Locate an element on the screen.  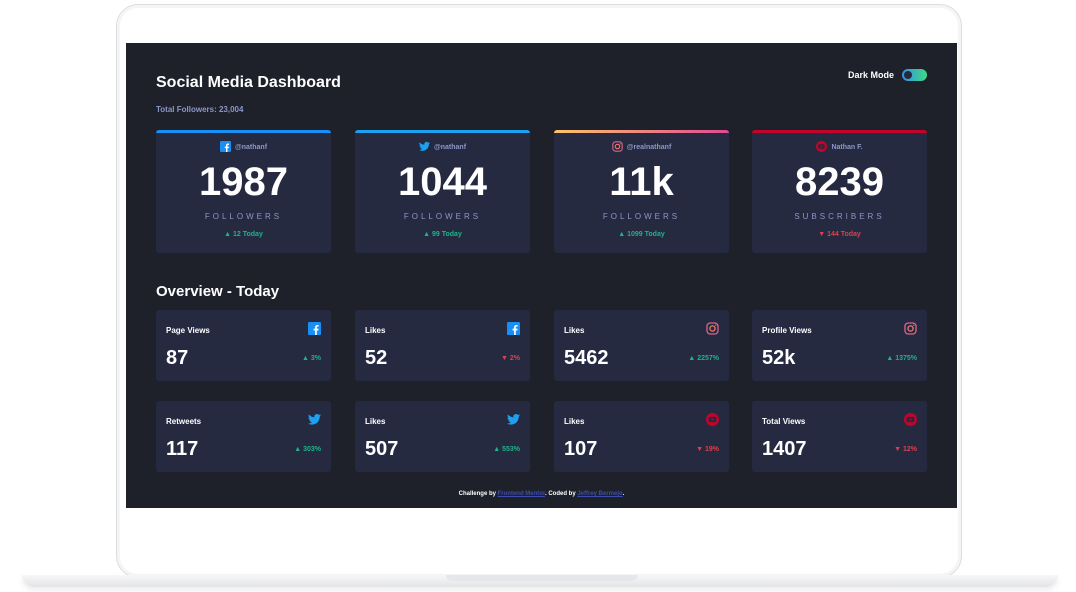
follower-card-facebook: @nathanf 1987 FOLLOWERS ▲ 12 Today is located at coordinates (243, 191).